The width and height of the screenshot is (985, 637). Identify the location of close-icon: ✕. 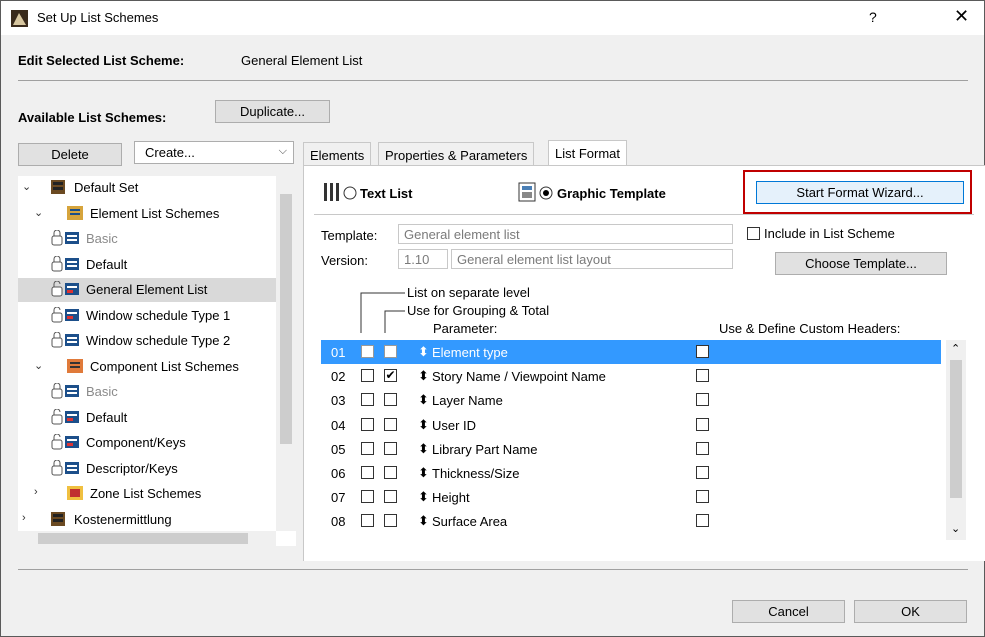
(961, 16).